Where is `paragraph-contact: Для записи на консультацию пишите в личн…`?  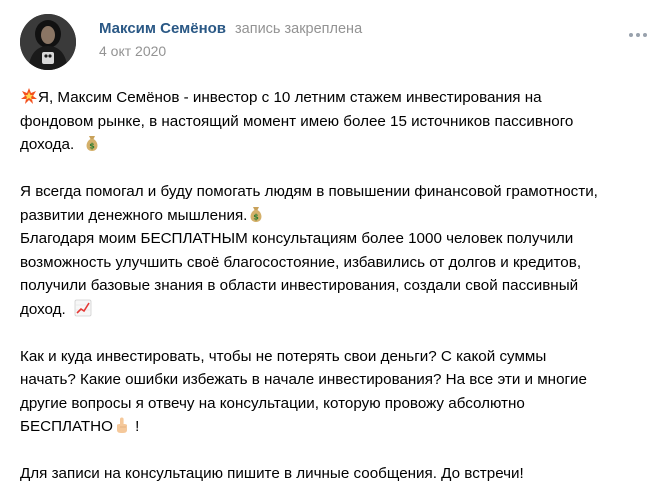
paragraph-contact: Для записи на консультацию пишите в личн… is located at coordinates (335, 474).